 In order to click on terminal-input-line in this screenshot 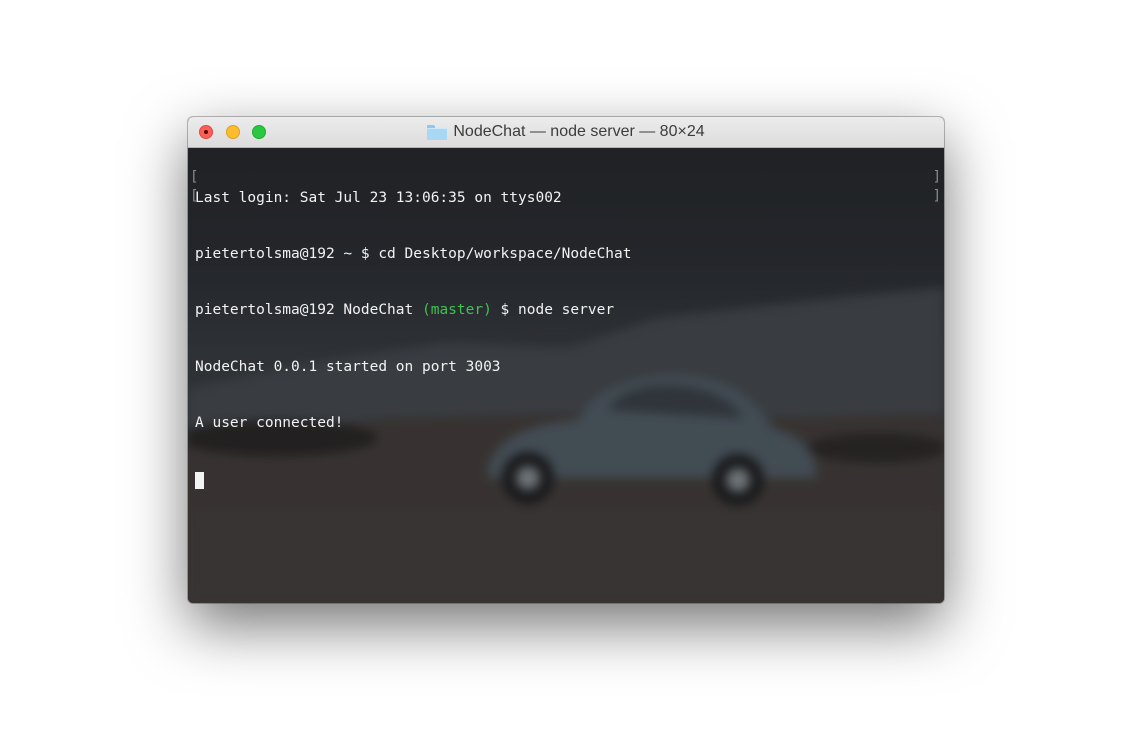, I will do `click(413, 480)`.